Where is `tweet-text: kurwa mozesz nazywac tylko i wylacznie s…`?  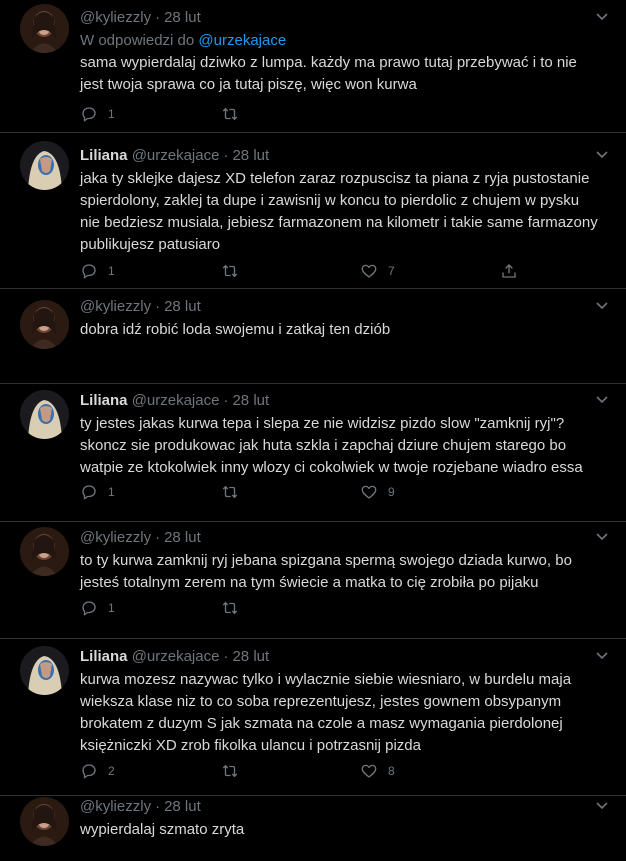
tweet-text: kurwa mozesz nazywac tylko i wylacznie s… is located at coordinates (326, 712).